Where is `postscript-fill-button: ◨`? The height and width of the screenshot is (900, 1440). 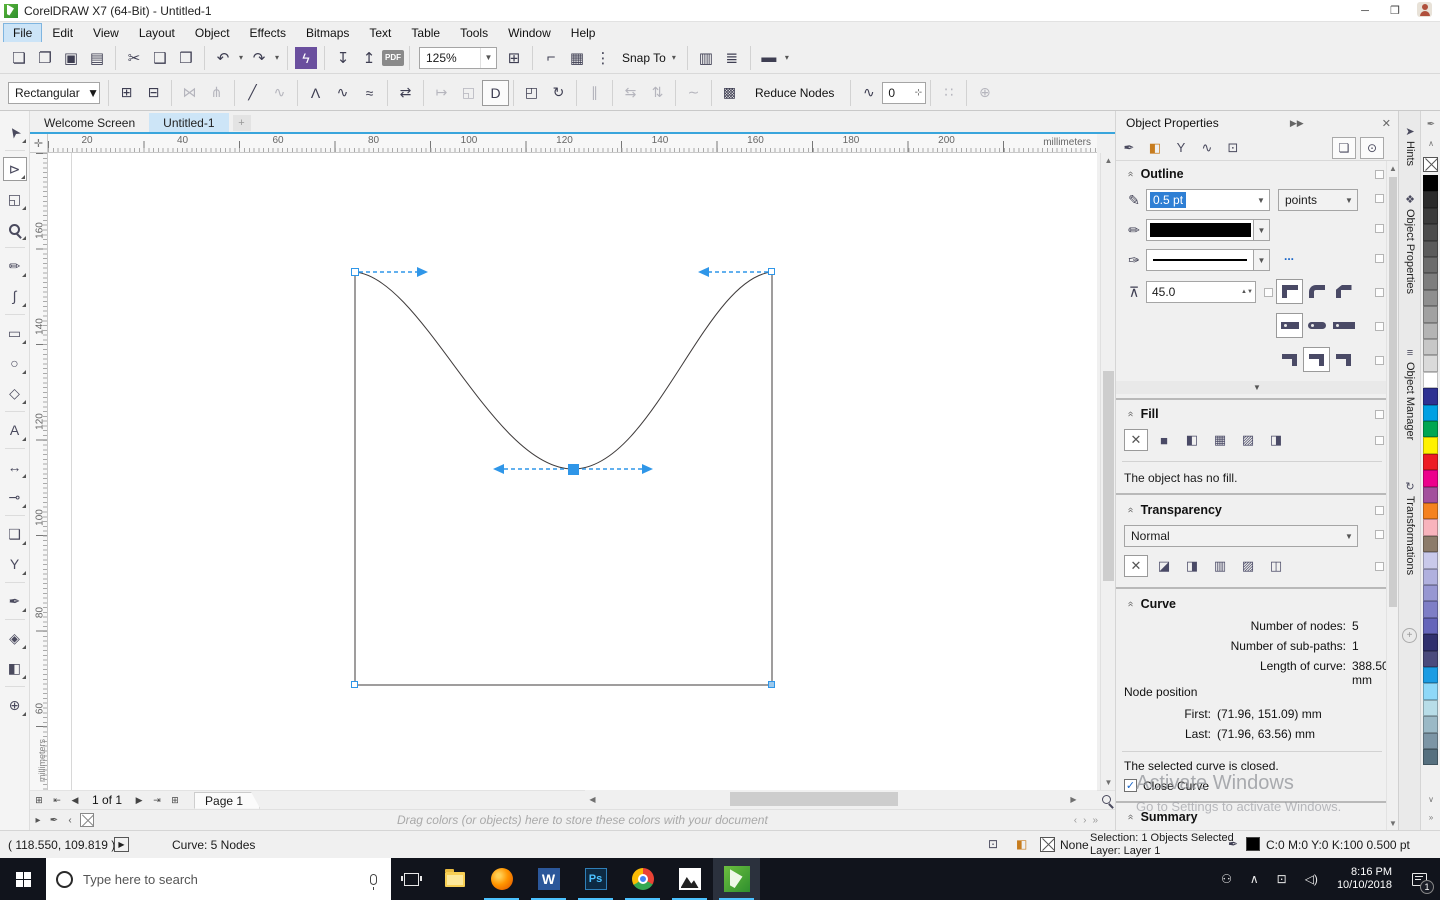 postscript-fill-button: ◨ is located at coordinates (1276, 440).